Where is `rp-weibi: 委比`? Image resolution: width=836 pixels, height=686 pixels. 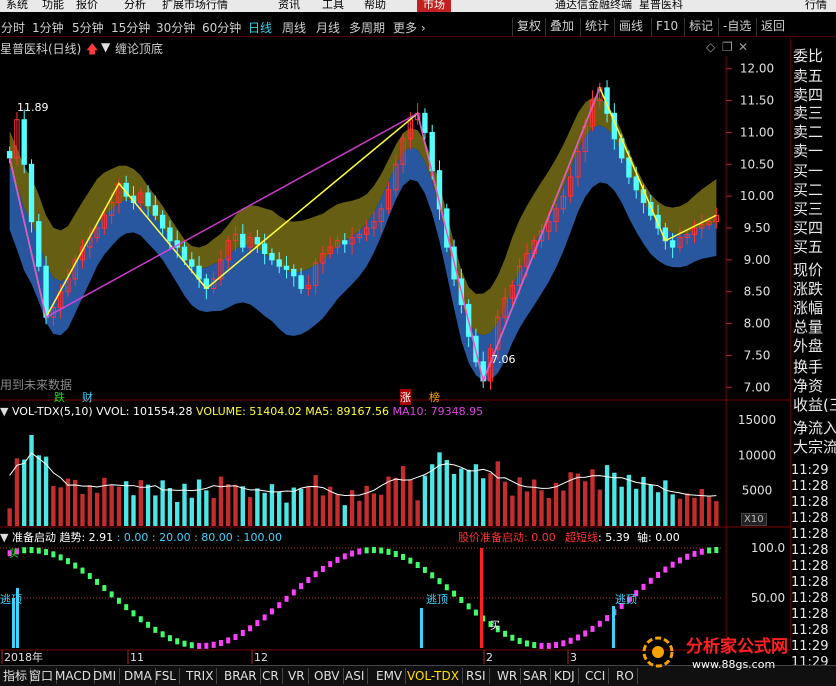
rp-weibi: 委比 is located at coordinates (808, 55).